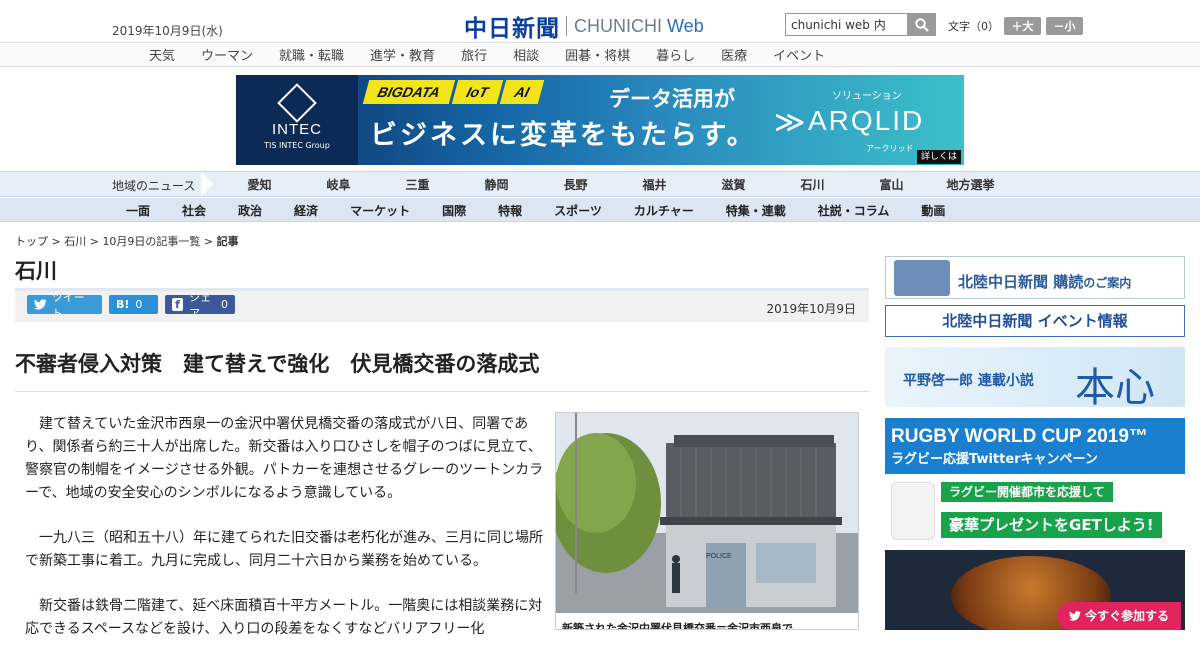 The image size is (1200, 663). What do you see at coordinates (575, 184) in the screenshot?
I see `region-item: 長野` at bounding box center [575, 184].